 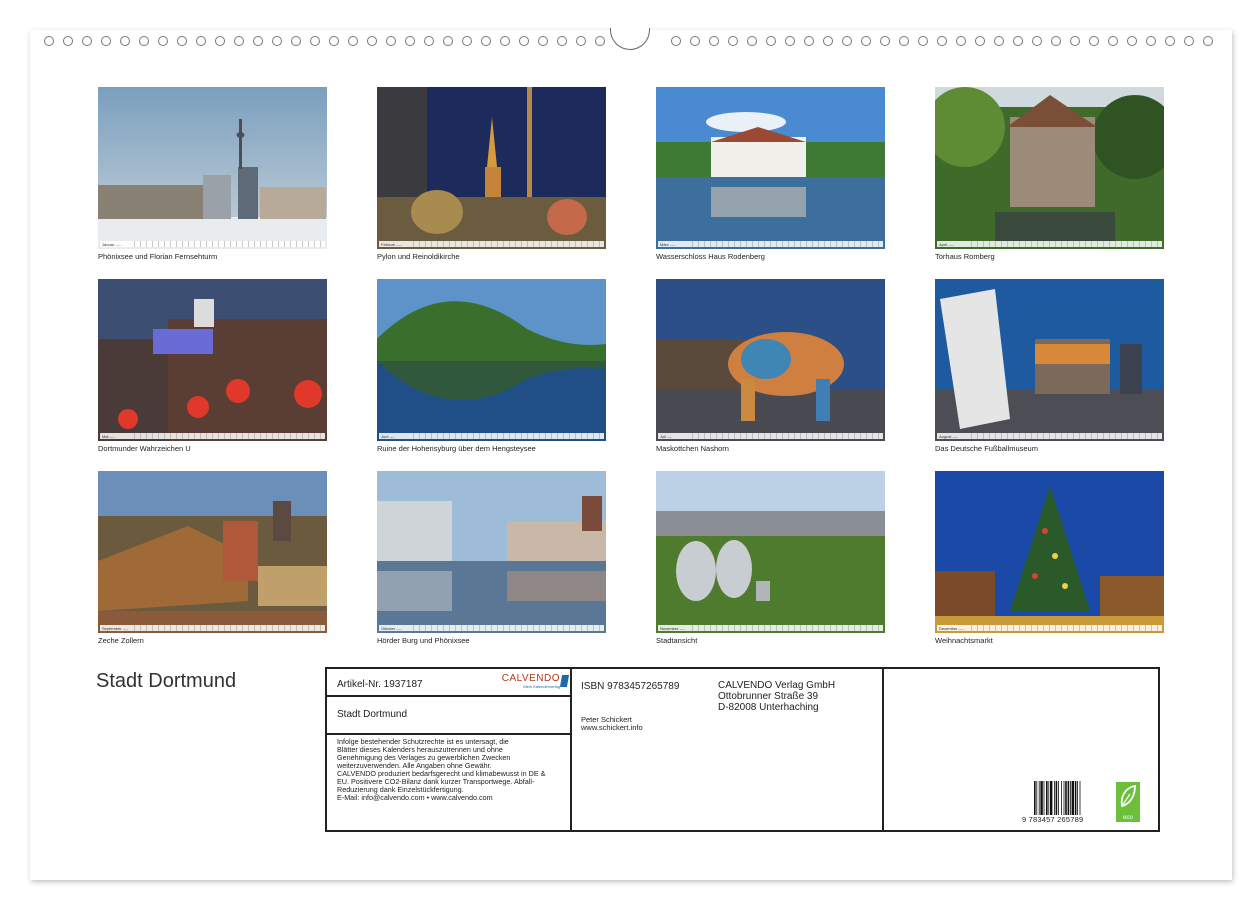 What do you see at coordinates (770, 436) in the screenshot?
I see `calendar-strip: Juli ----` at bounding box center [770, 436].